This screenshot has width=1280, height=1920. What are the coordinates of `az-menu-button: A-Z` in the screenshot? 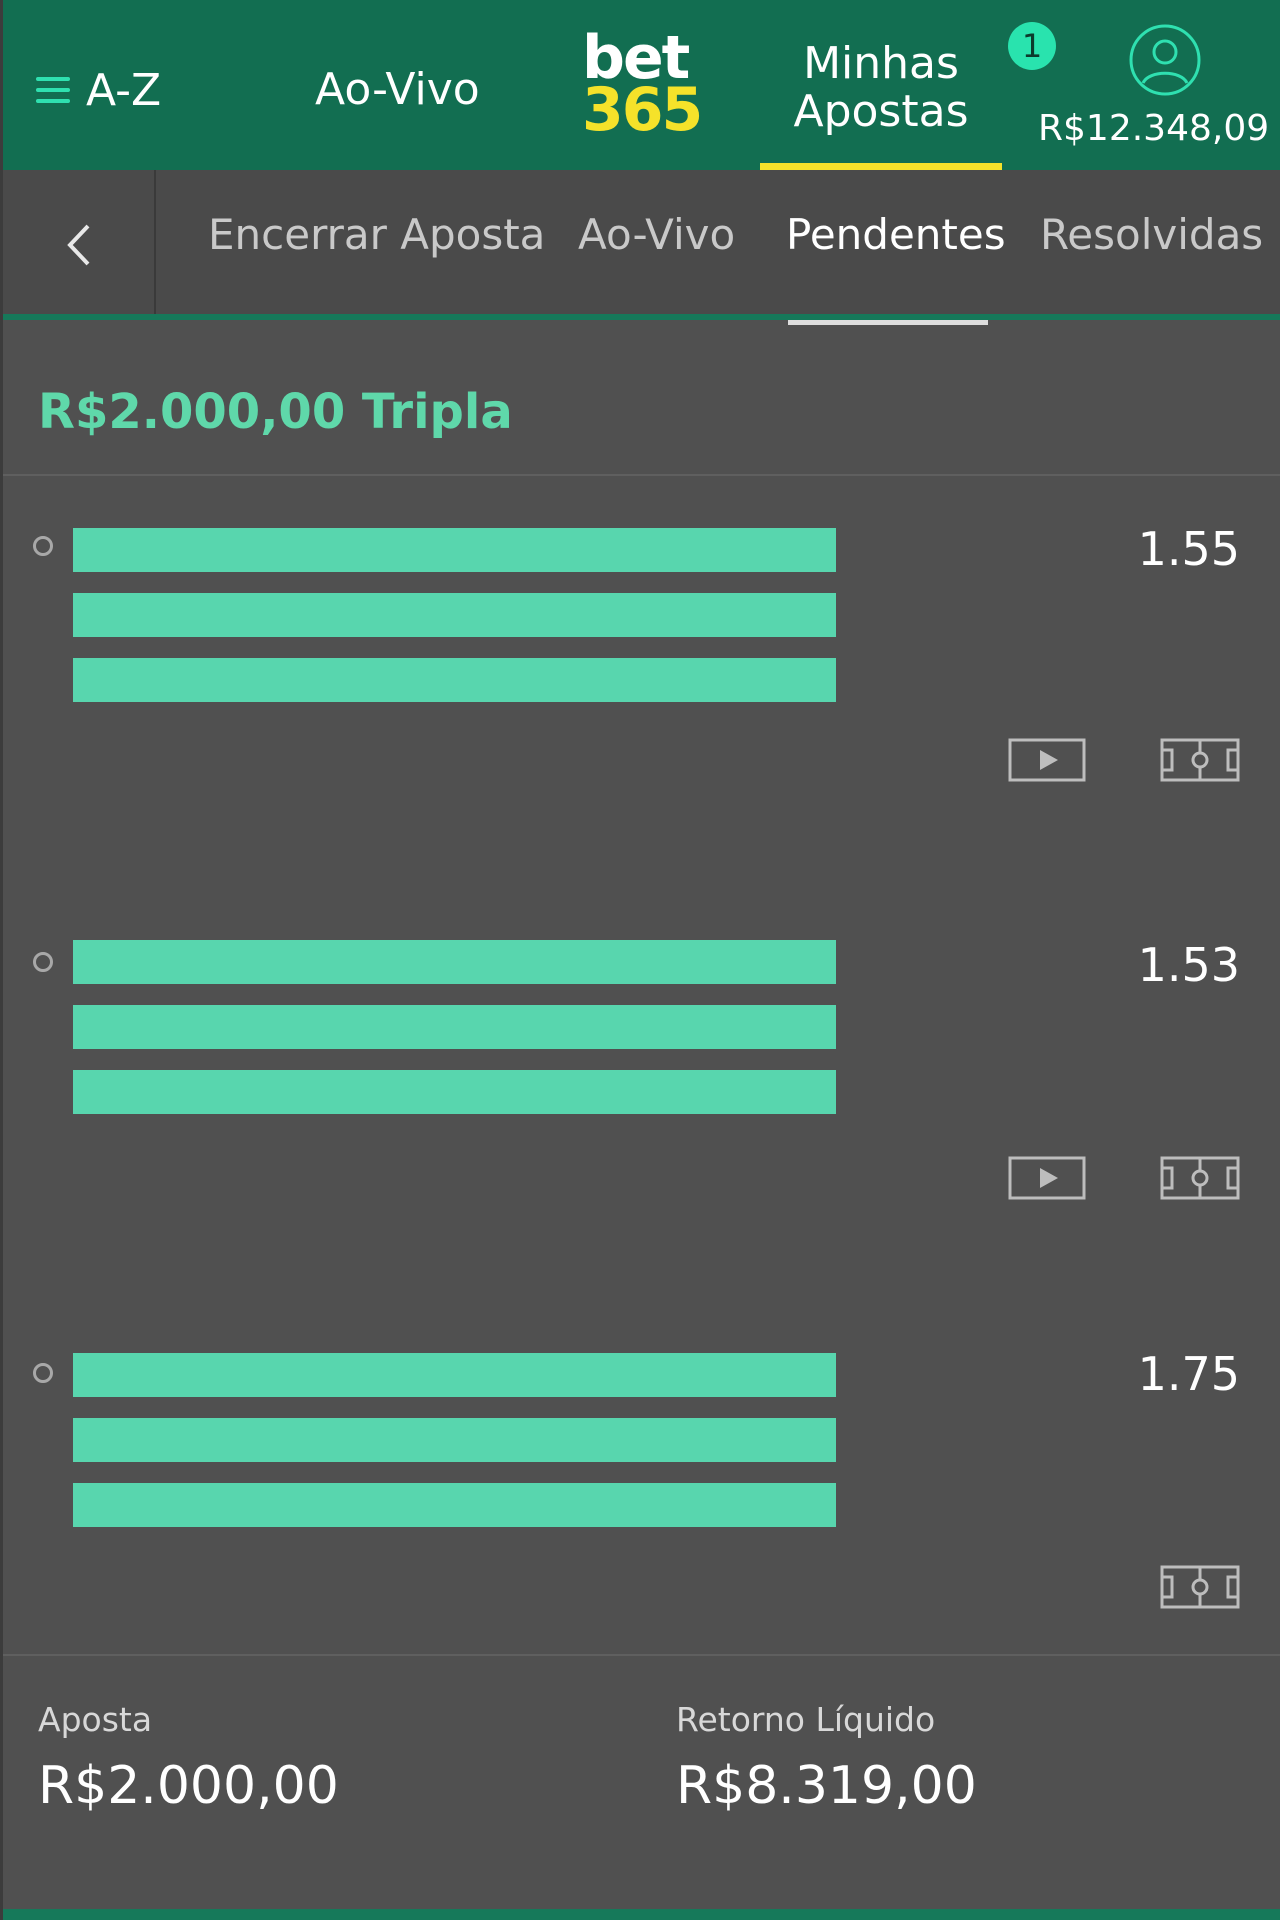 It's located at (98, 90).